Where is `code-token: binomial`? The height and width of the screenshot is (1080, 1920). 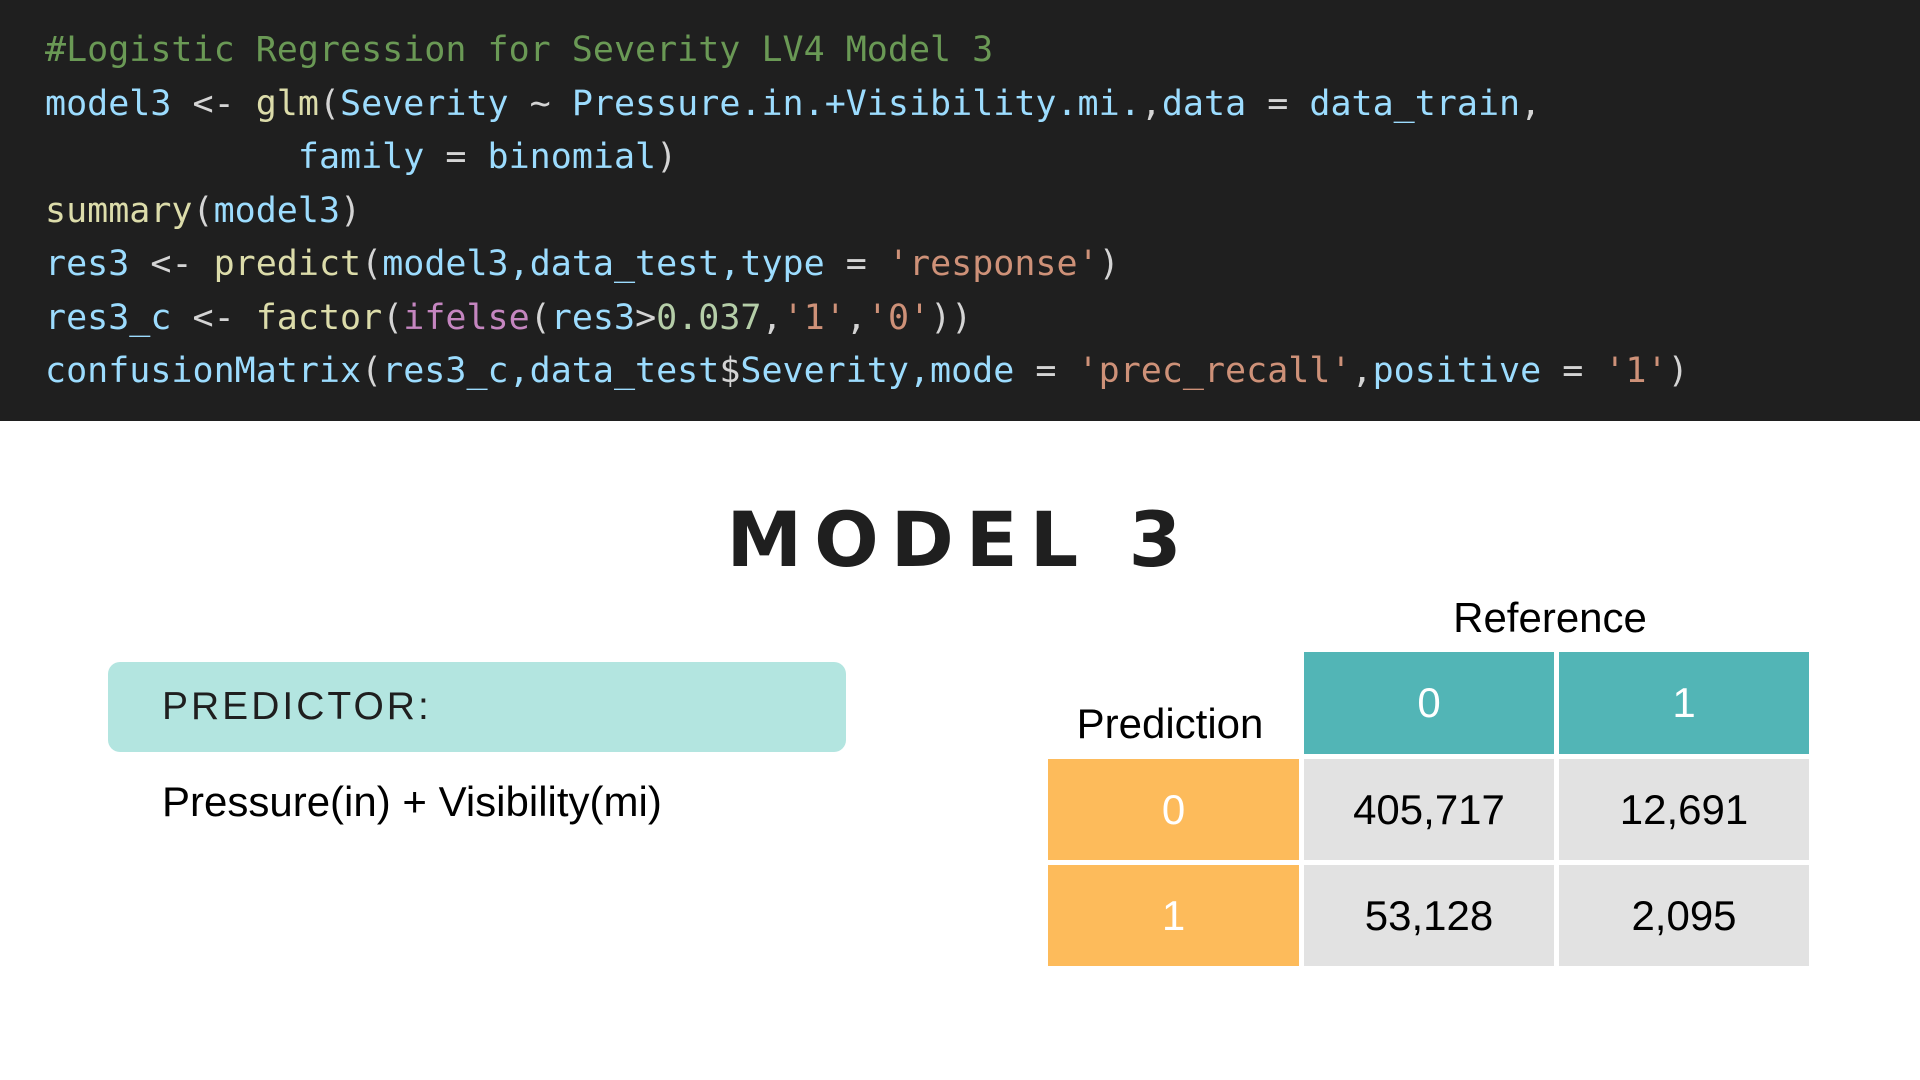 code-token: binomial is located at coordinates (572, 157).